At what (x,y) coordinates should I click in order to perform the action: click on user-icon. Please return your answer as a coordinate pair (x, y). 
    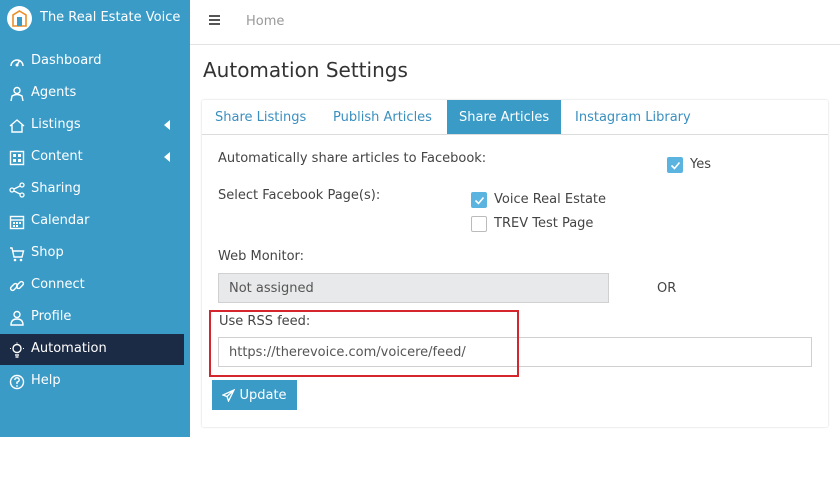
    Looking at the image, I should click on (17, 318).